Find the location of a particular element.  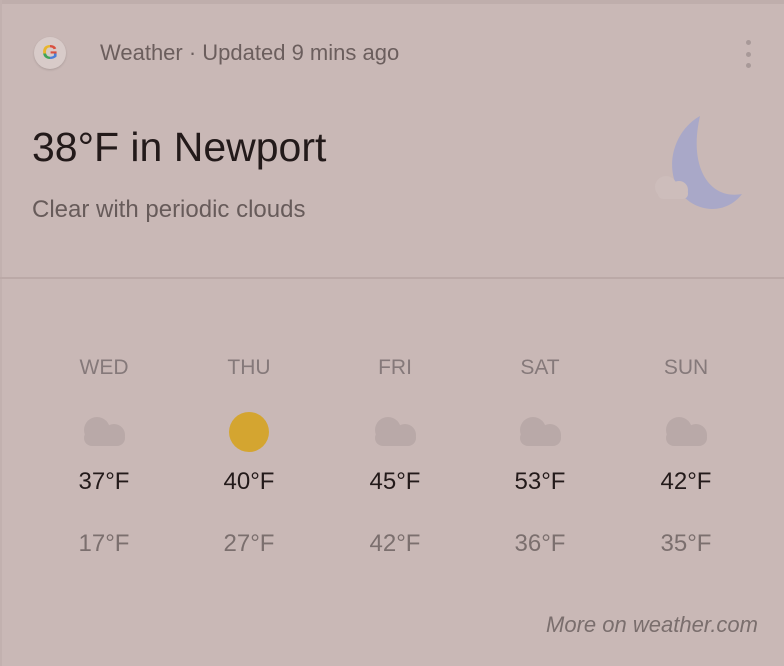

day-name: SUN is located at coordinates (686, 367).